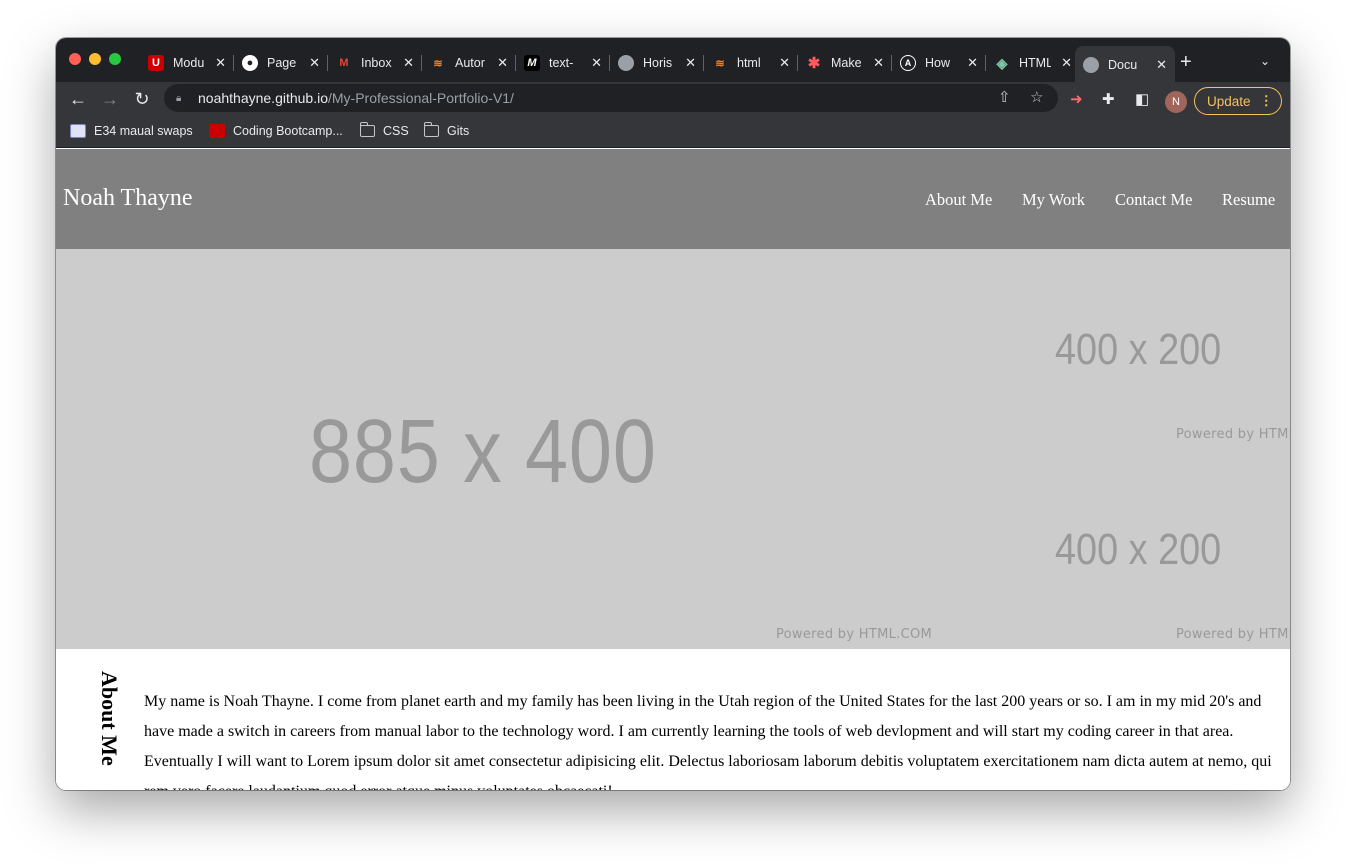 The width and height of the screenshot is (1346, 864). What do you see at coordinates (1153, 200) in the screenshot?
I see `nav-link-contact-me: Contact Me` at bounding box center [1153, 200].